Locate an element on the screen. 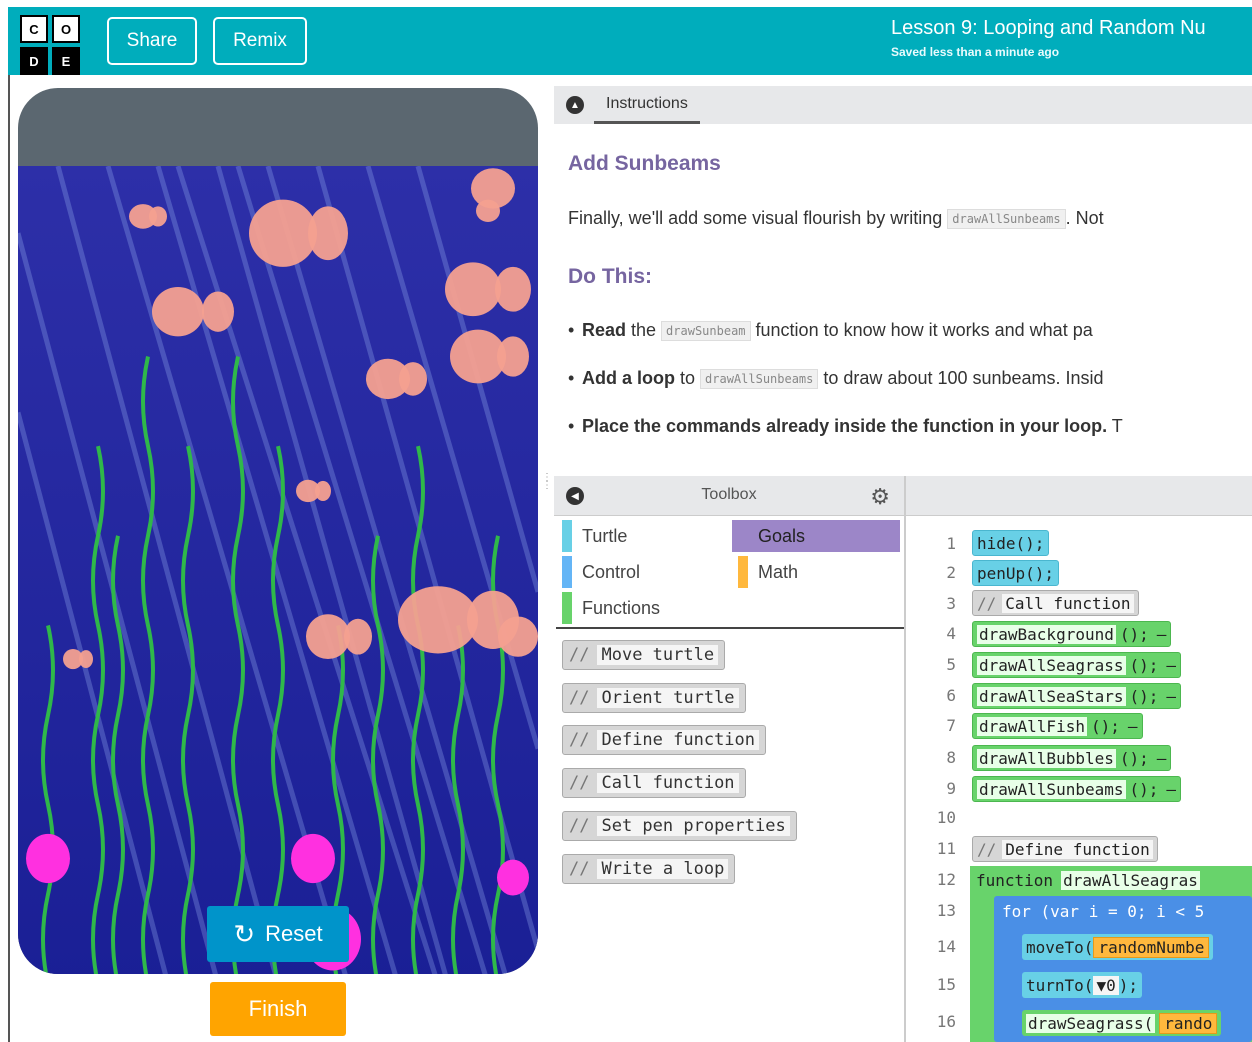  logo-letter: O is located at coordinates (66, 29).